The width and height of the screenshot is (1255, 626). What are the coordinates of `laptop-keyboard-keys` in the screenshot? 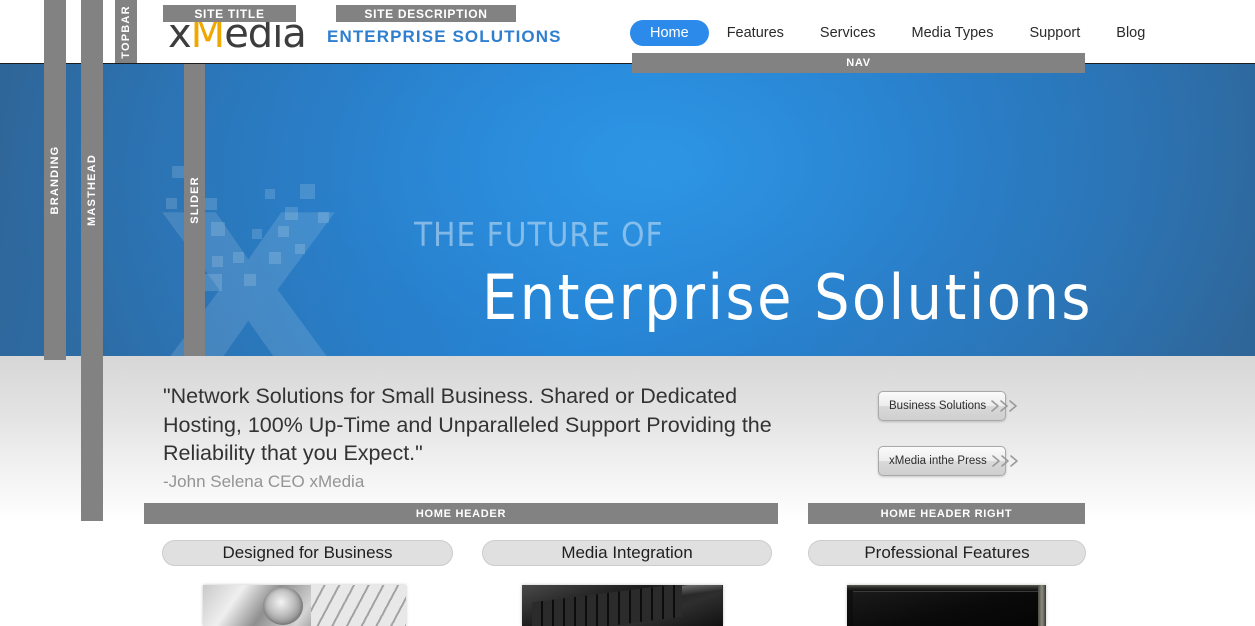 It's located at (607, 605).